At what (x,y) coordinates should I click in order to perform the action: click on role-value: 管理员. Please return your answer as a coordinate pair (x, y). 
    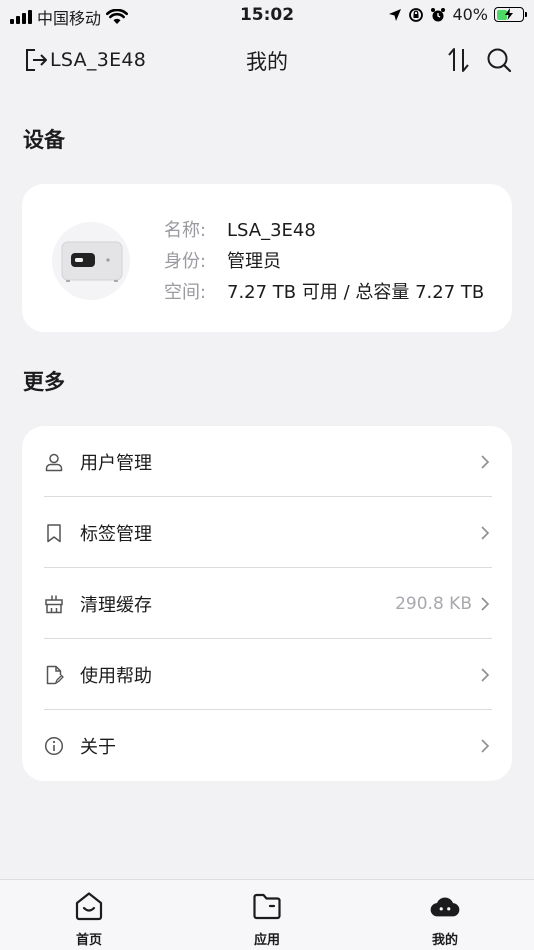
    Looking at the image, I should click on (254, 261).